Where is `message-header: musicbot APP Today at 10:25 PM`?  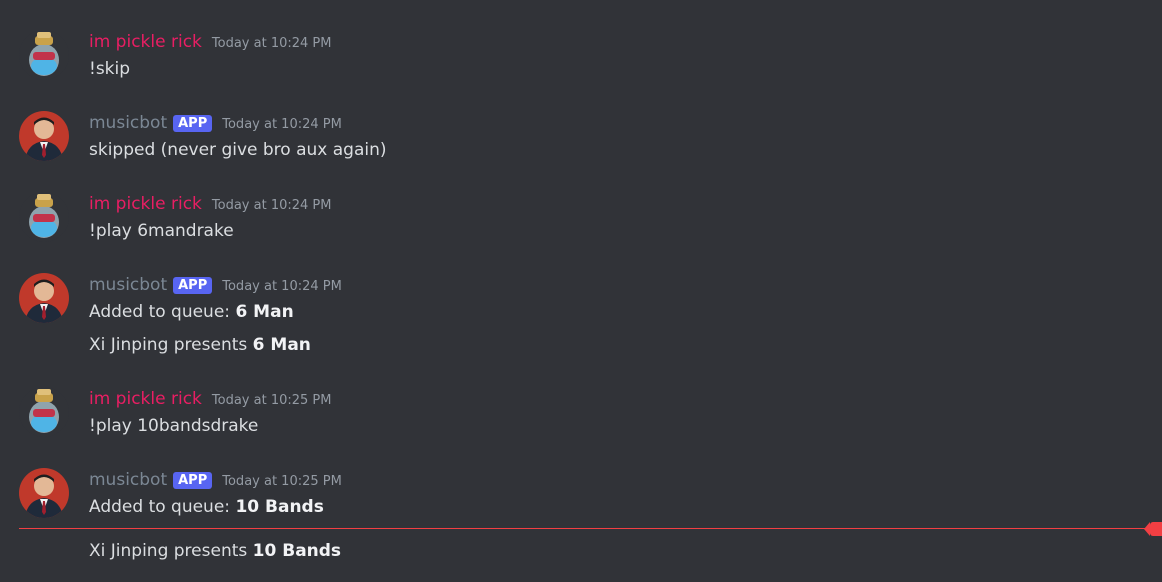
message-header: musicbot APP Today at 10:25 PM is located at coordinates (215, 480).